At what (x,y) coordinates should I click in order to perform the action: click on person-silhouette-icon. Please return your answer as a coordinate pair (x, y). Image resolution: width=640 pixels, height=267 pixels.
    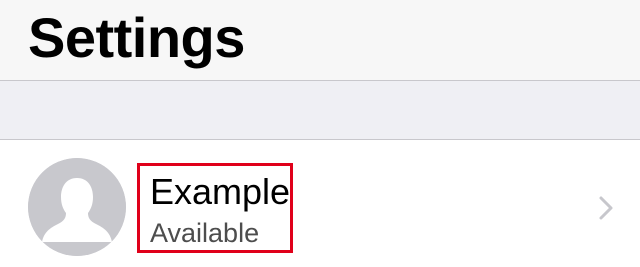
    Looking at the image, I should click on (77, 207).